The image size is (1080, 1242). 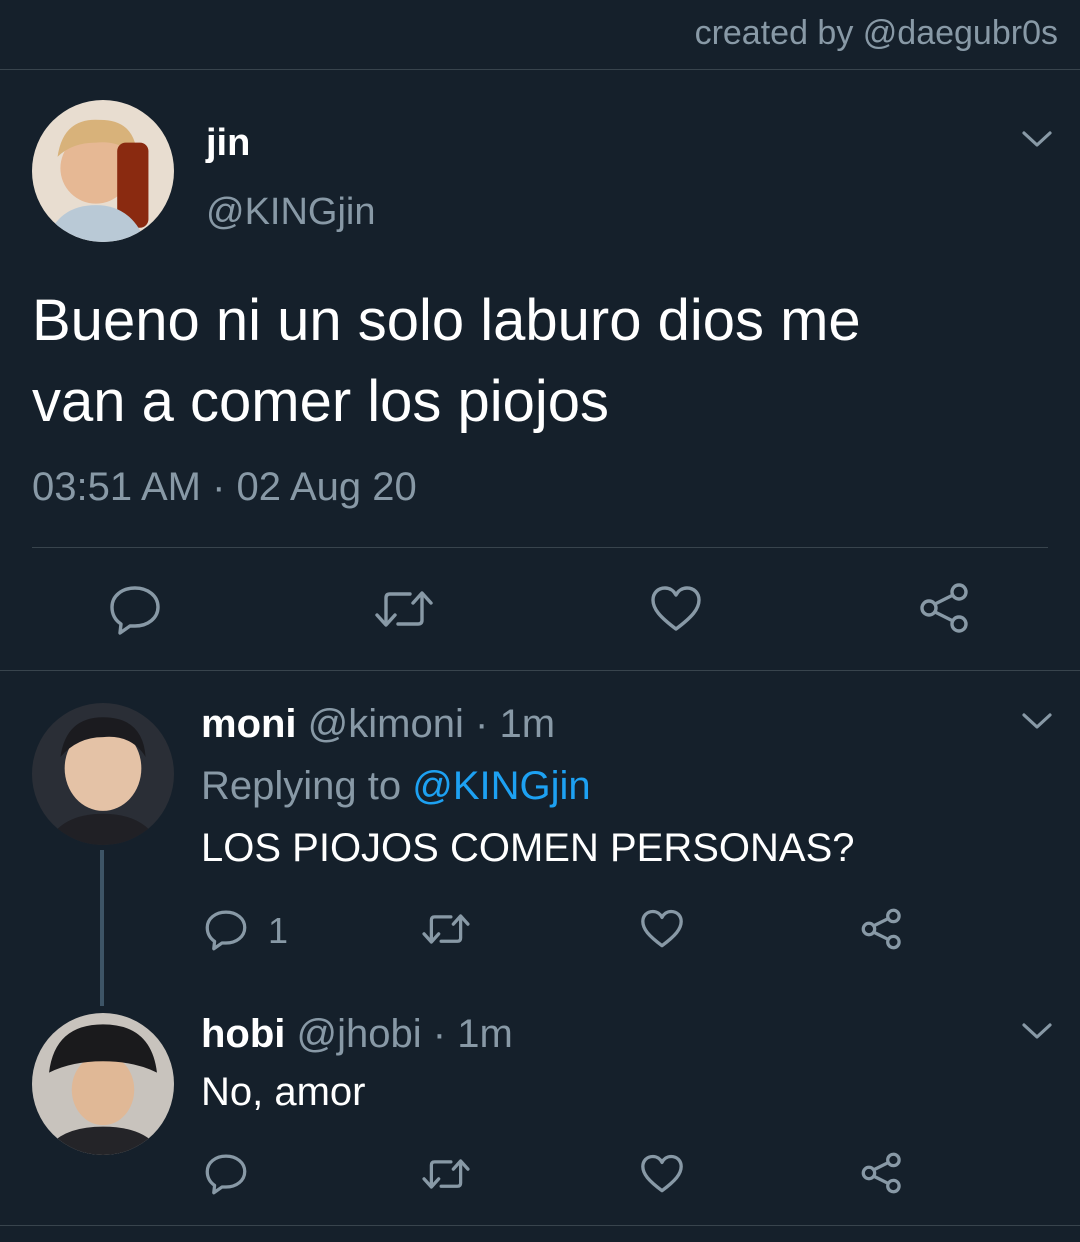 What do you see at coordinates (103, 1084) in the screenshot?
I see `avatar-hobi` at bounding box center [103, 1084].